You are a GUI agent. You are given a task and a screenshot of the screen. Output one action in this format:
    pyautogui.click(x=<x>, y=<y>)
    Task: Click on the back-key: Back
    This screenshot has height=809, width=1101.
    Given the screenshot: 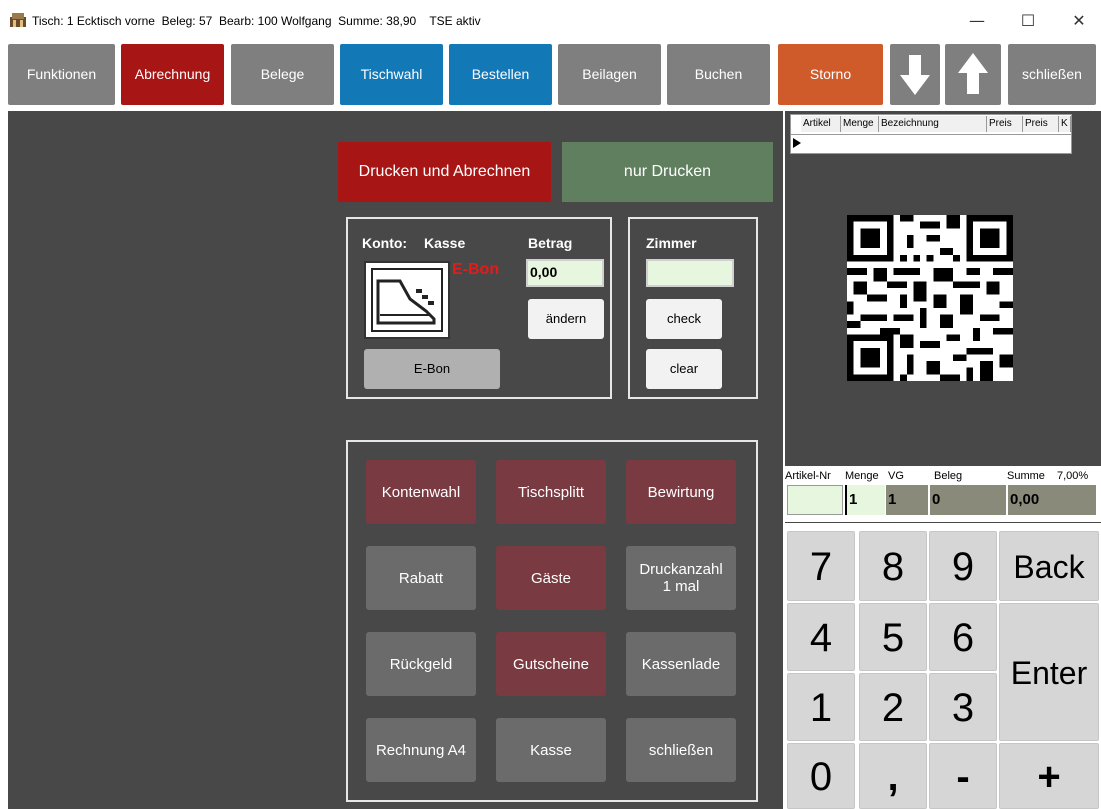 What is the action you would take?
    pyautogui.click(x=1049, y=566)
    